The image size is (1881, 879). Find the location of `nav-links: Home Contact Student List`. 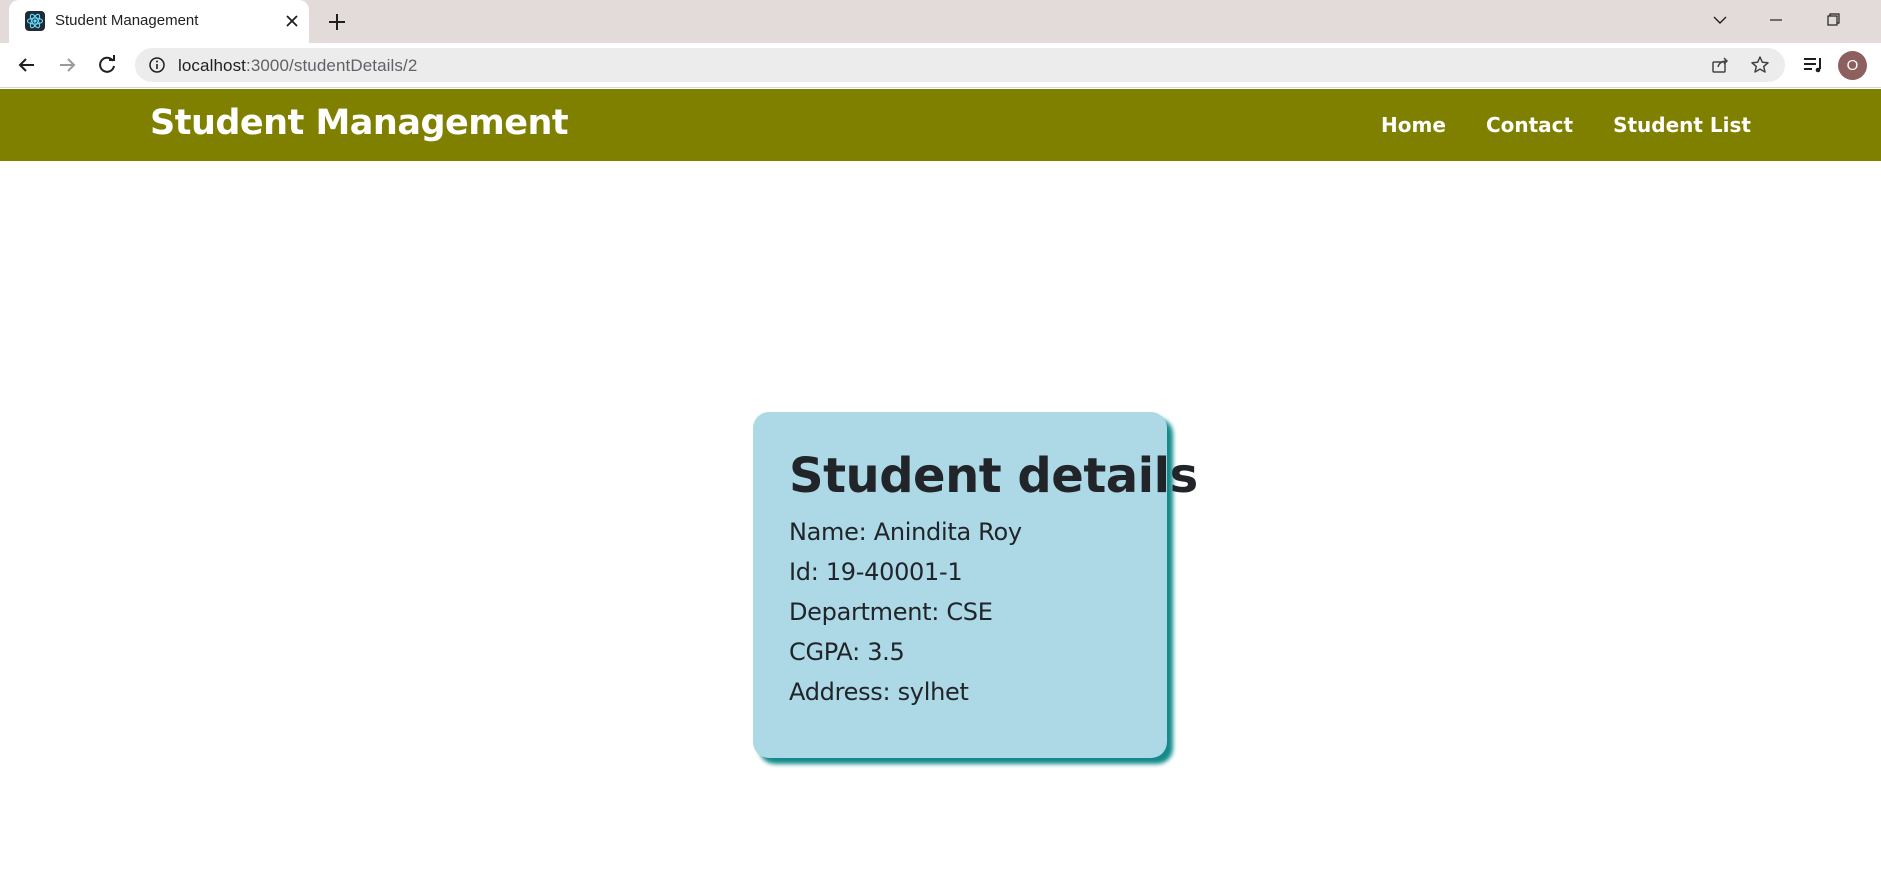

nav-links: Home Contact Student List is located at coordinates (1566, 125).